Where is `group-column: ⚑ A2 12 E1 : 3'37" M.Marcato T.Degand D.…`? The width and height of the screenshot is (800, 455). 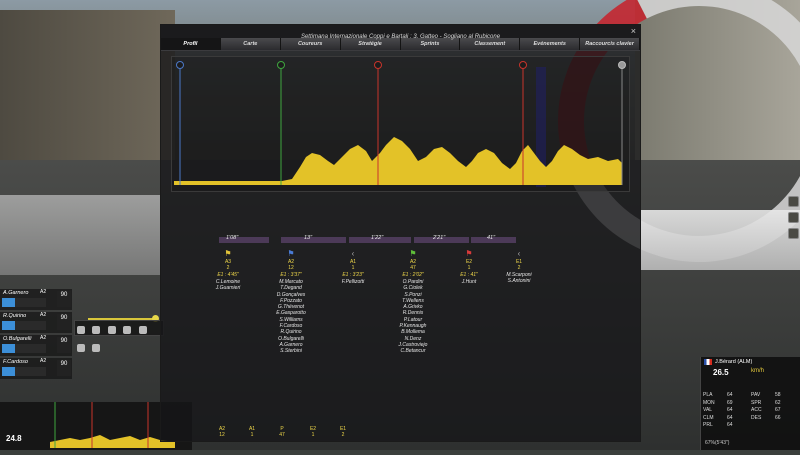 group-column: ⚑ A2 12 E1 : 3'37" M.Marcato T.Degand D.… is located at coordinates (291, 302).